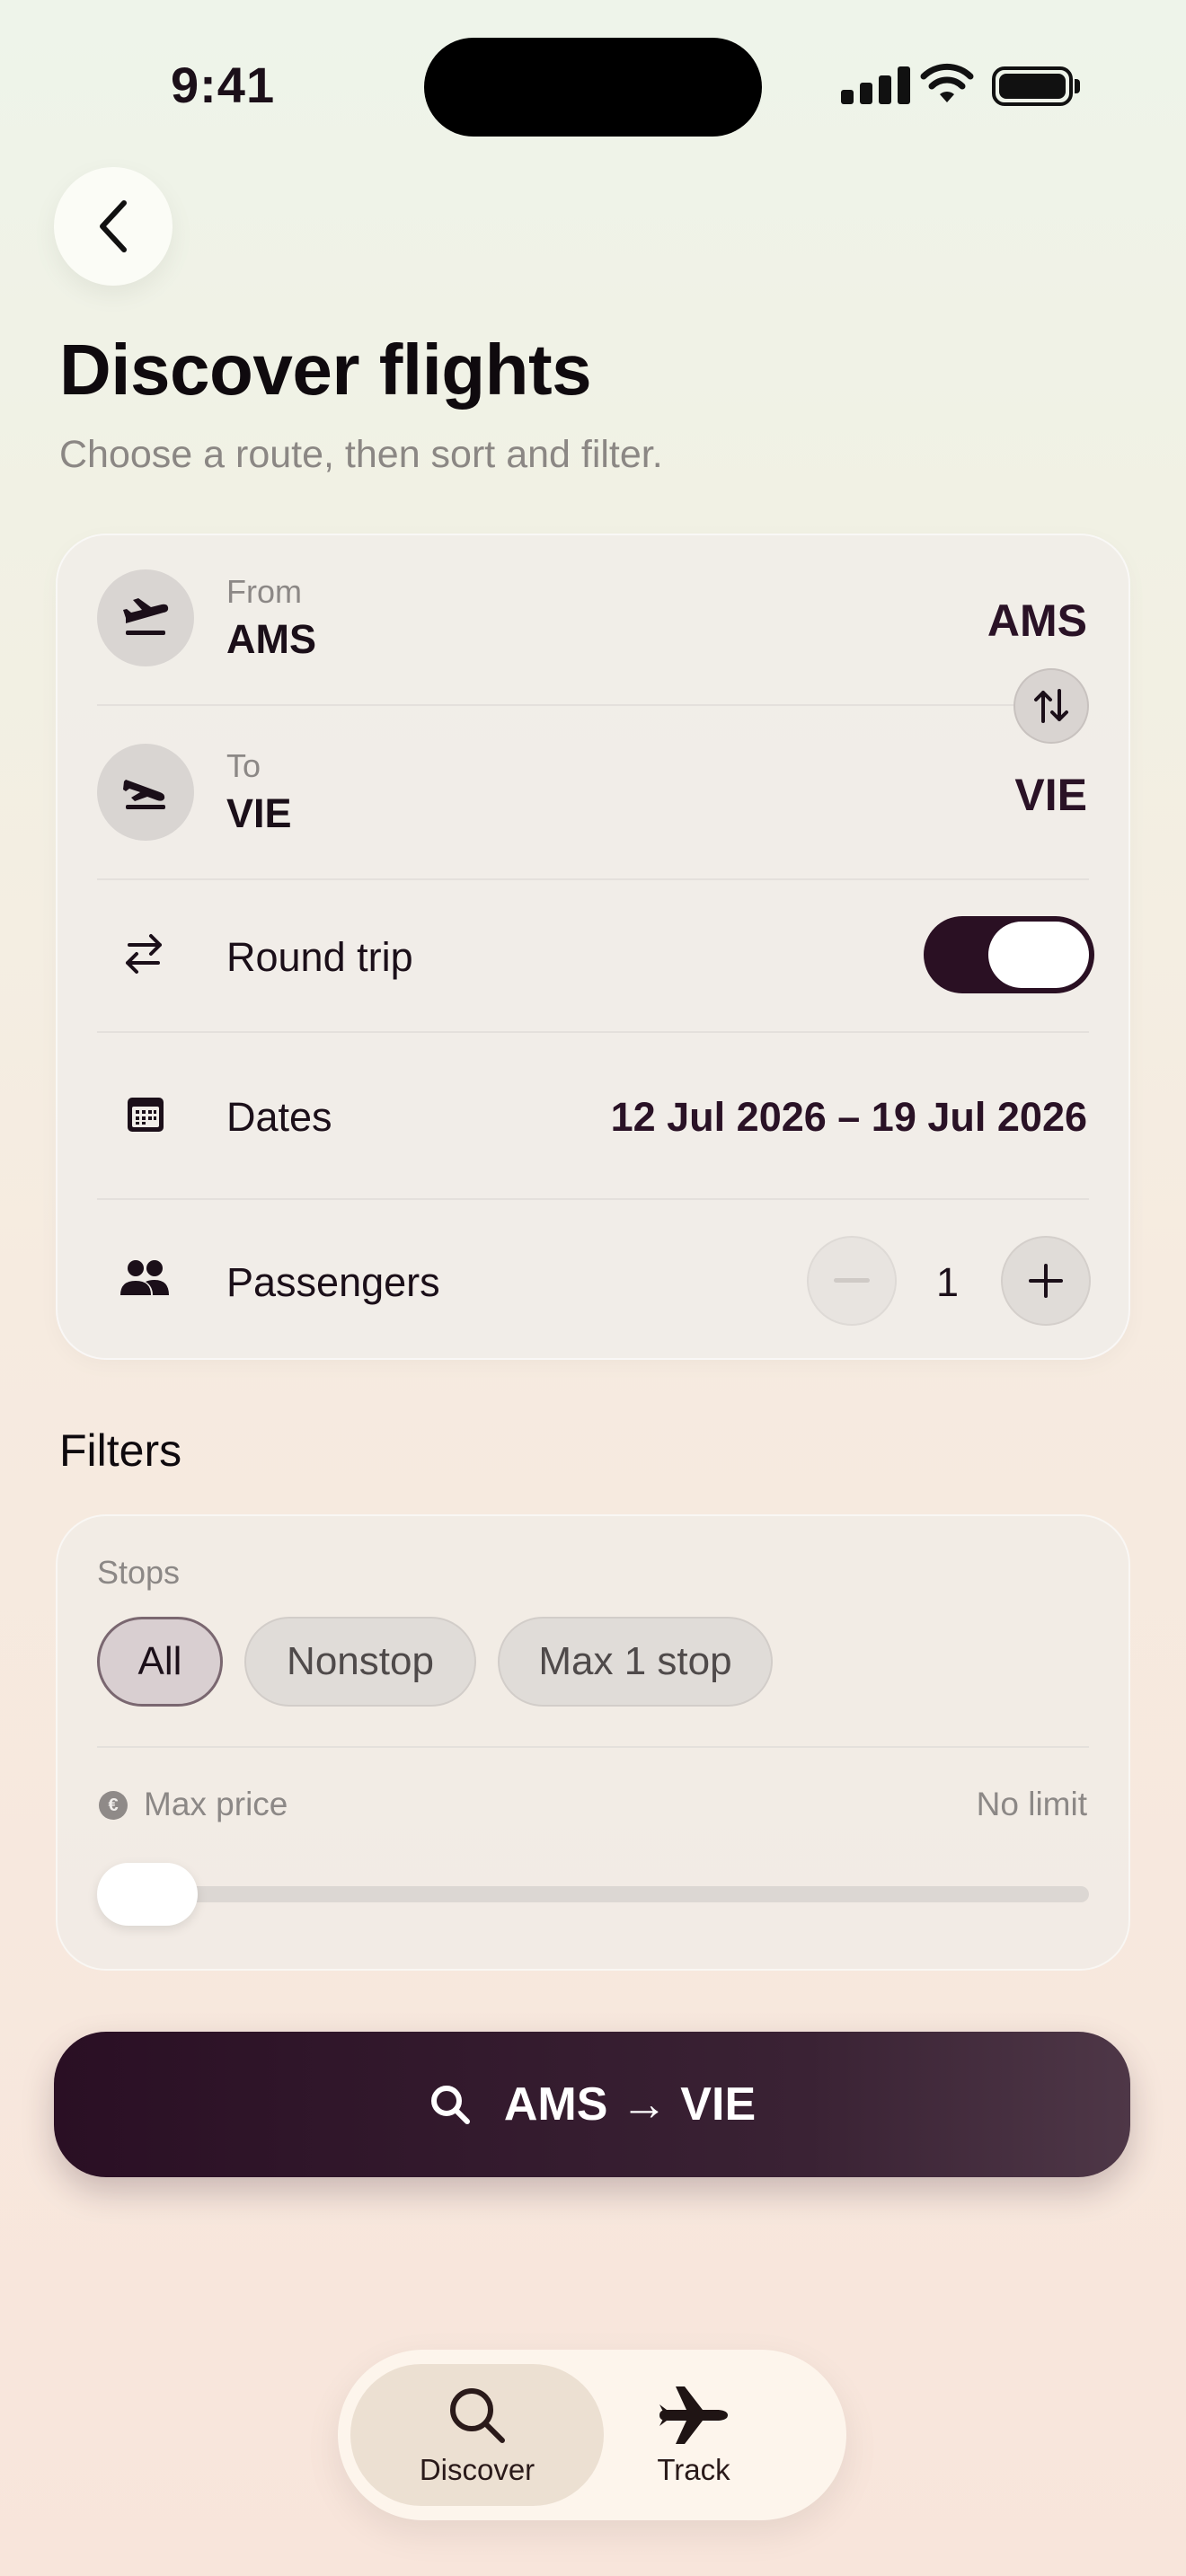  I want to click on from-value: AMS, so click(271, 639).